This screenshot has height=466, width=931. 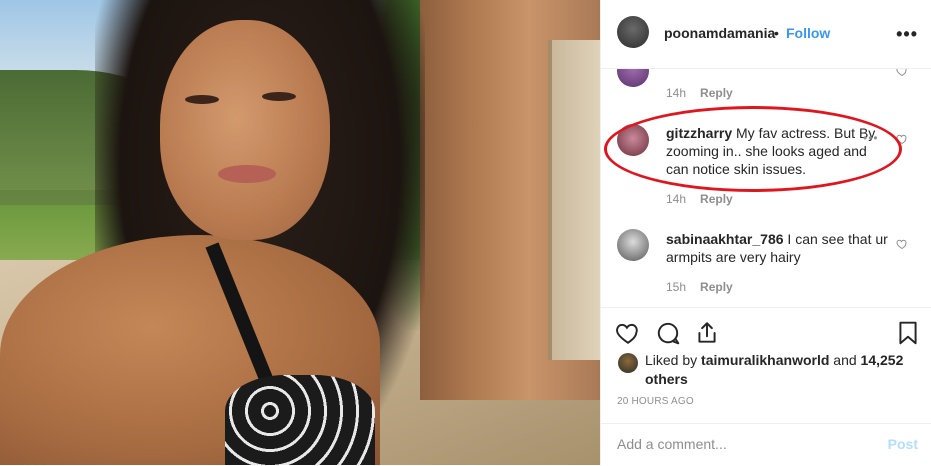 What do you see at coordinates (719, 33) in the screenshot?
I see `author-username: poonamdamania` at bounding box center [719, 33].